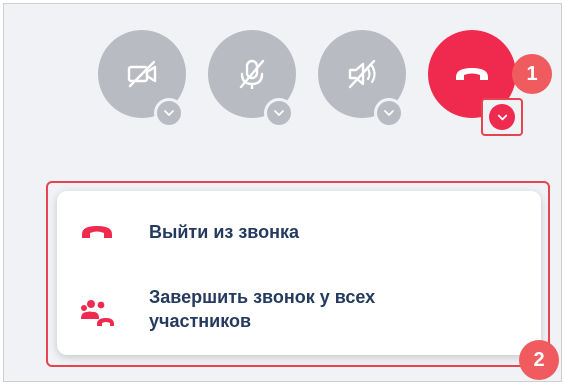 The image size is (565, 385). I want to click on menu-item-end-call-for-all: Завершить звонок у всех участников, so click(299, 311).